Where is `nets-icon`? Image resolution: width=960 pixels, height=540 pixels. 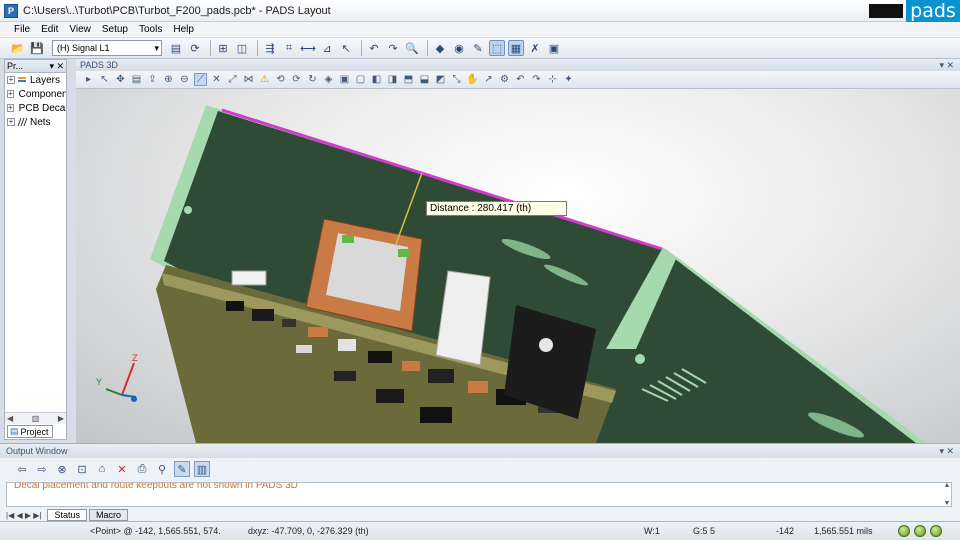 nets-icon is located at coordinates (22, 122).